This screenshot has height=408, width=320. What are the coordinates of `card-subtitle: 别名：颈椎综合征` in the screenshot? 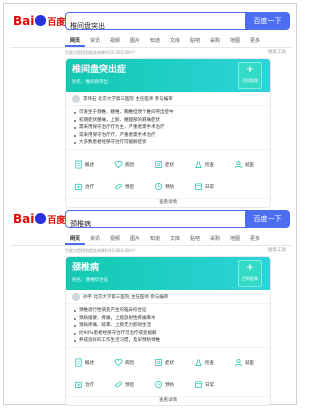 It's located at (90, 280).